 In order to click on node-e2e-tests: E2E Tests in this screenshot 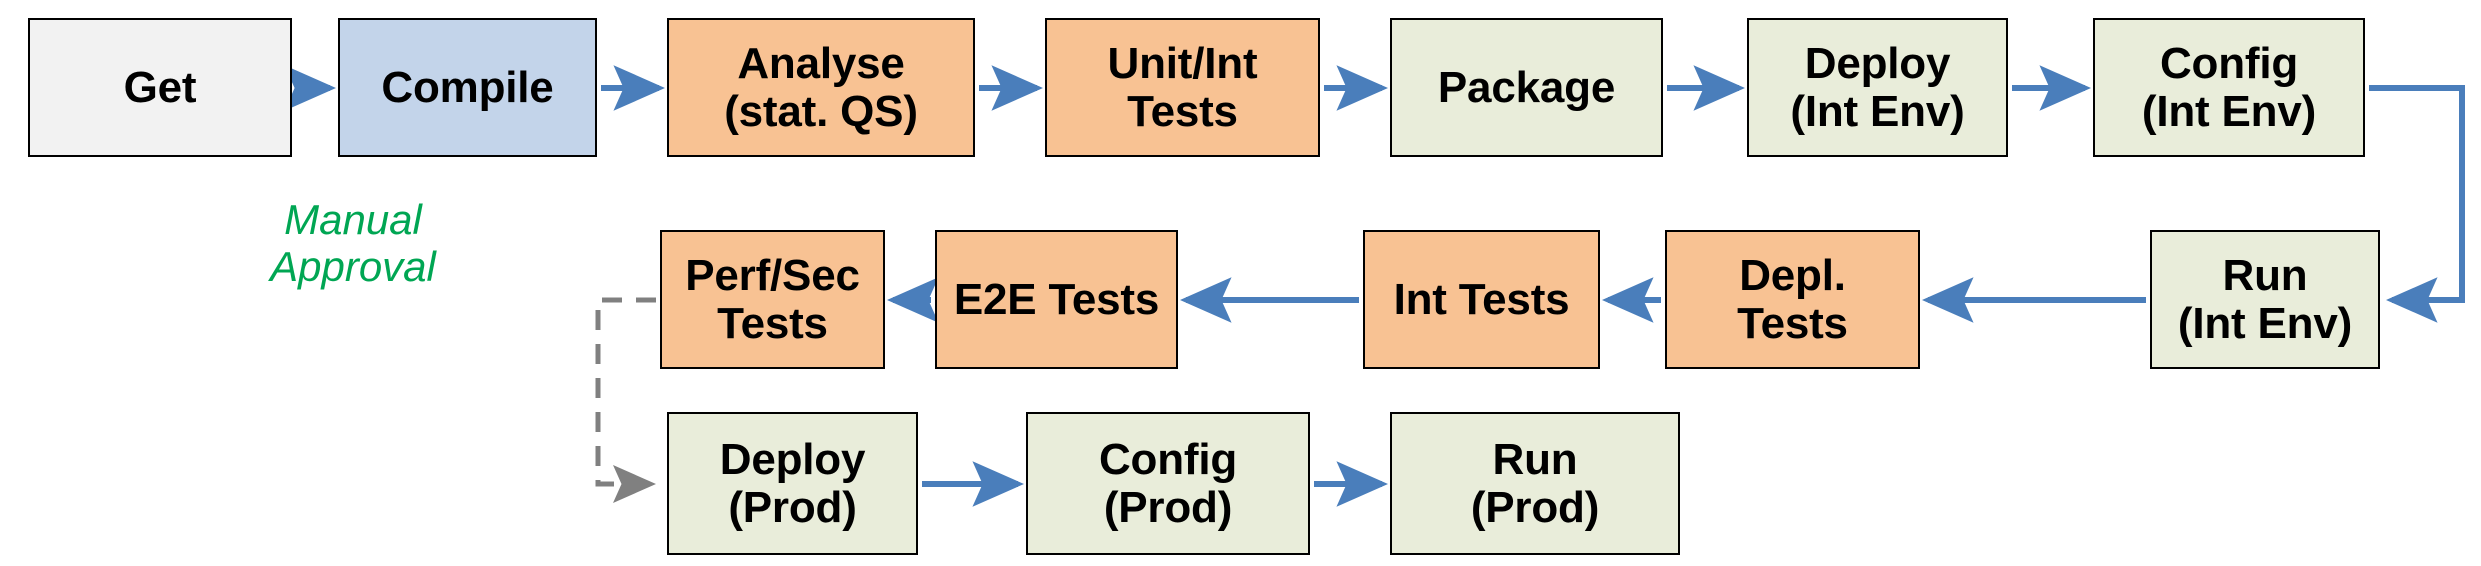, I will do `click(1056, 299)`.